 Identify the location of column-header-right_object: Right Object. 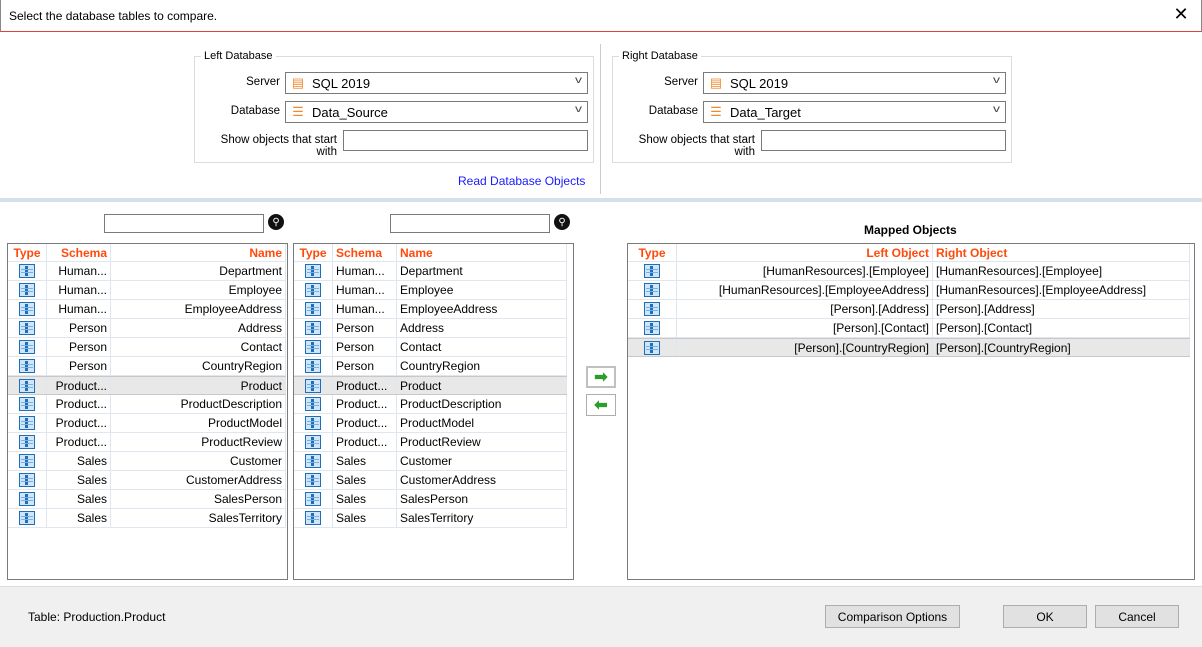
(1061, 252).